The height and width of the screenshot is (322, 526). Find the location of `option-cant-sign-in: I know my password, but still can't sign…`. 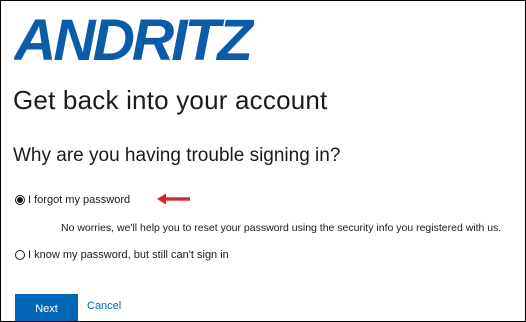

option-cant-sign-in: I know my password, but still can't sign… is located at coordinates (122, 255).